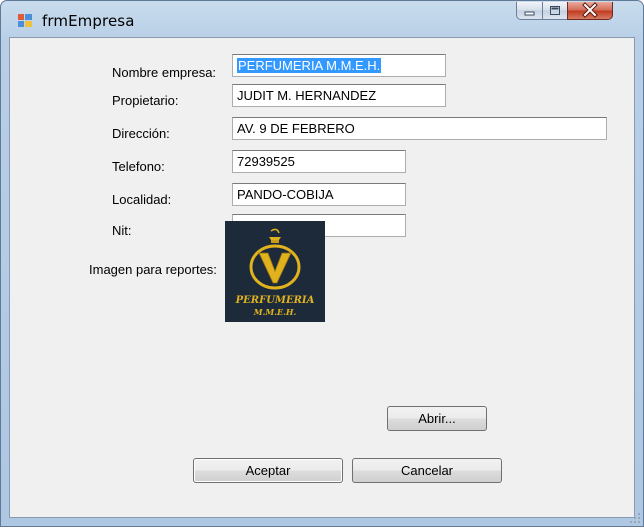 This screenshot has height=527, width=644. I want to click on close-button, so click(590, 11).